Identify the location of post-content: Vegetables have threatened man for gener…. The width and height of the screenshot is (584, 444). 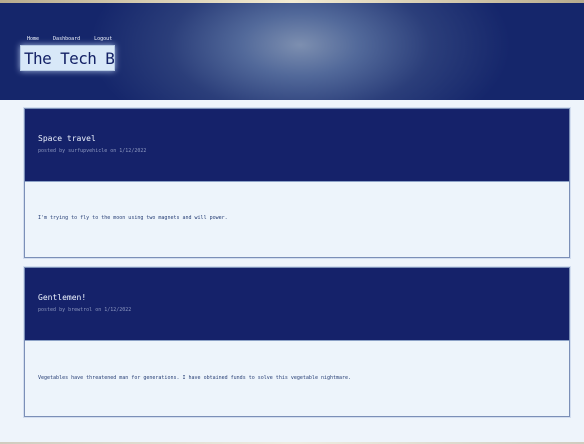
(195, 378).